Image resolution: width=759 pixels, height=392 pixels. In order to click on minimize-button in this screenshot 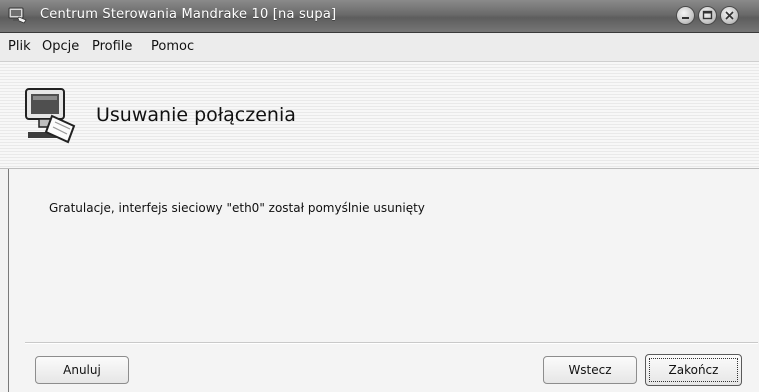, I will do `click(685, 15)`.